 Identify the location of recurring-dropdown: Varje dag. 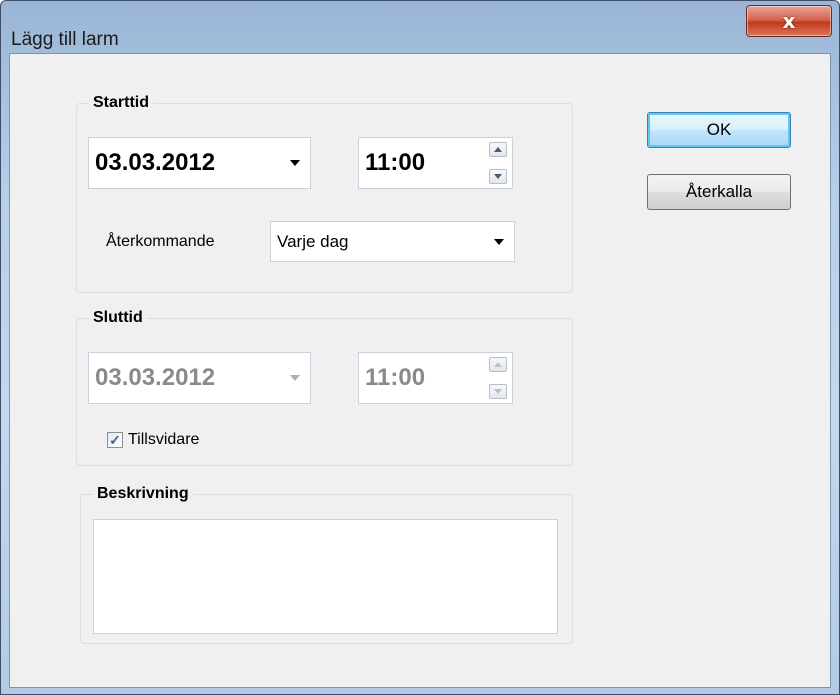
(392, 241).